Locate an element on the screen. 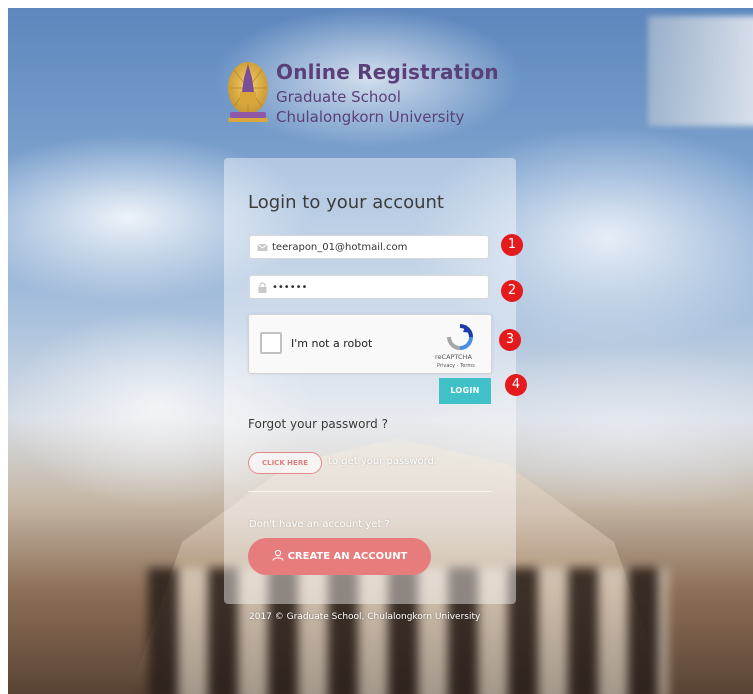 This screenshot has height=694, width=753. email-field is located at coordinates (369, 247).